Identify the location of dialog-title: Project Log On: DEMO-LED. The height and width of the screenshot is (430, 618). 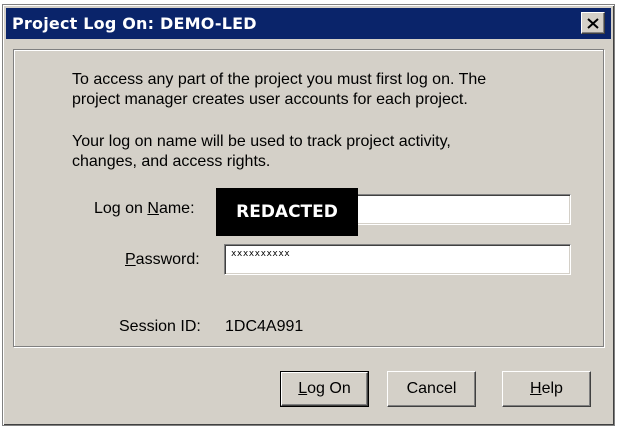
(134, 23).